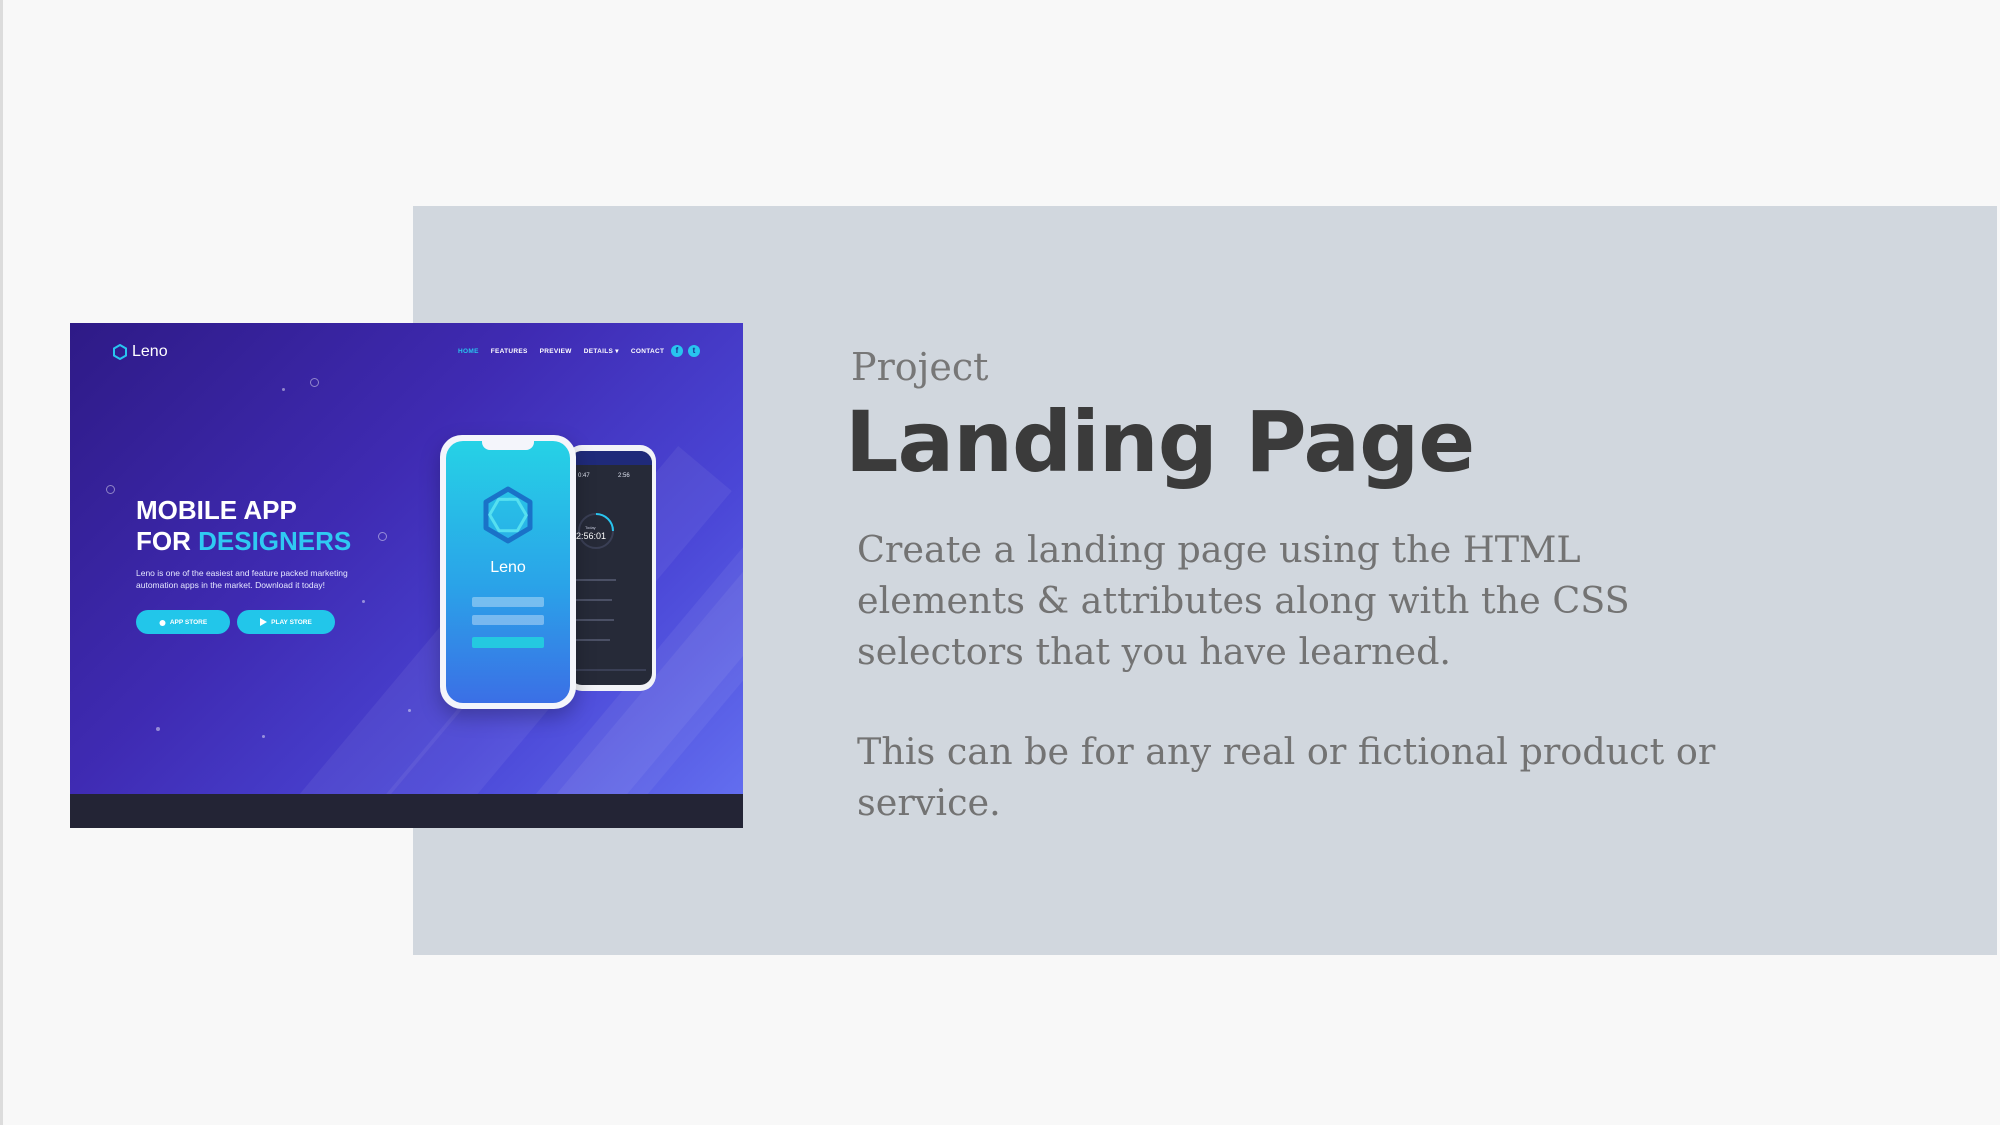 Image resolution: width=2000 pixels, height=1125 pixels. Describe the element at coordinates (508, 602) in the screenshot. I see `phone-username-field` at that location.